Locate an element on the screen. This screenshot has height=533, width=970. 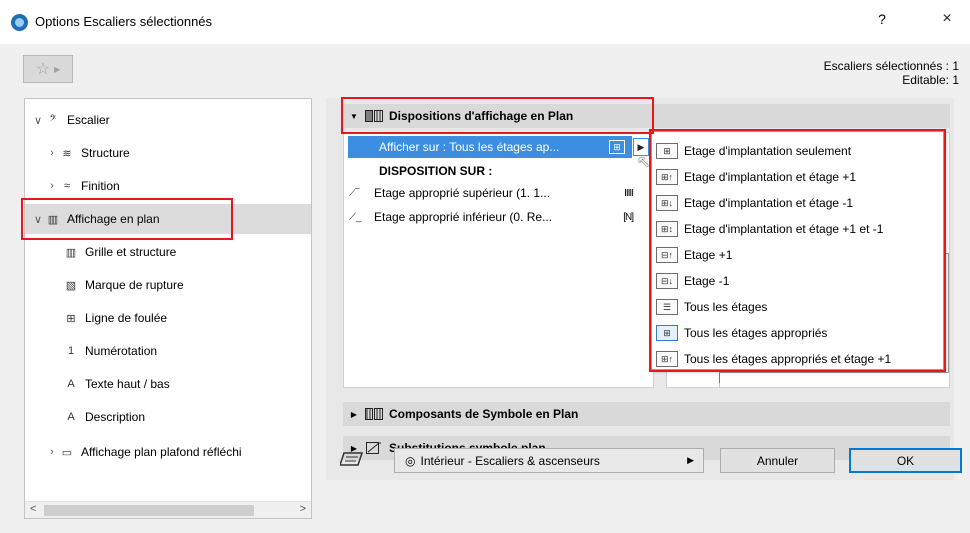
relevant-stories-icon: ⊞ is located at coordinates (667, 333).